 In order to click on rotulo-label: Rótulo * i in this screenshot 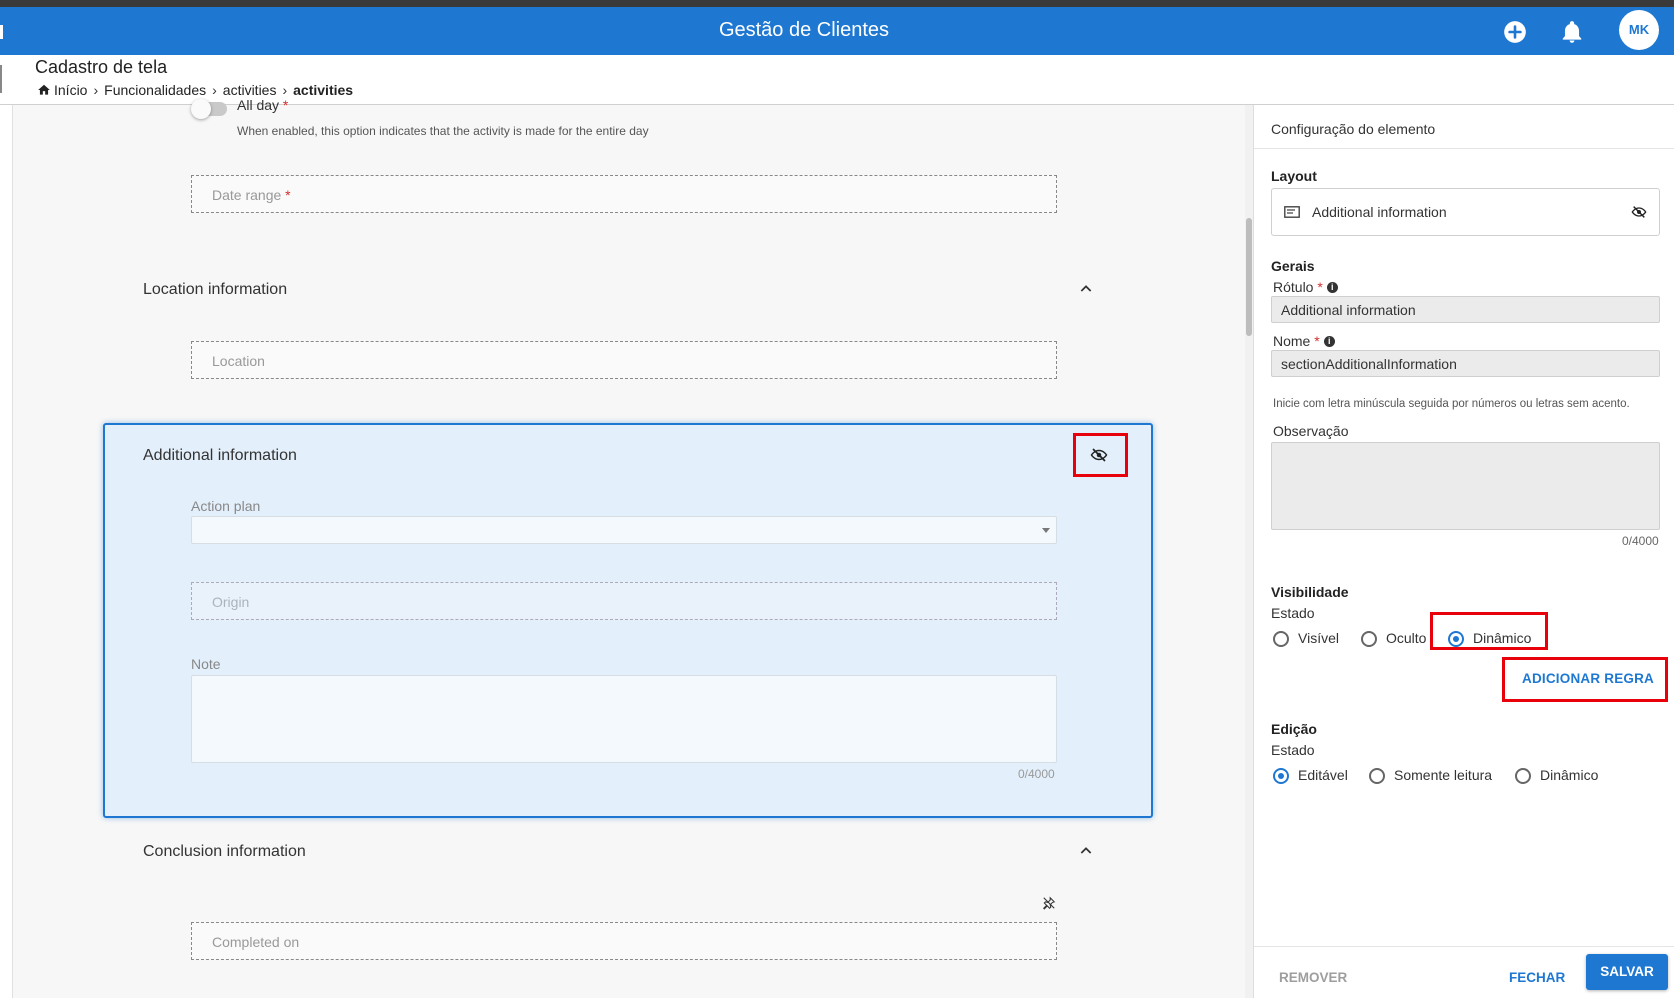, I will do `click(1305, 287)`.